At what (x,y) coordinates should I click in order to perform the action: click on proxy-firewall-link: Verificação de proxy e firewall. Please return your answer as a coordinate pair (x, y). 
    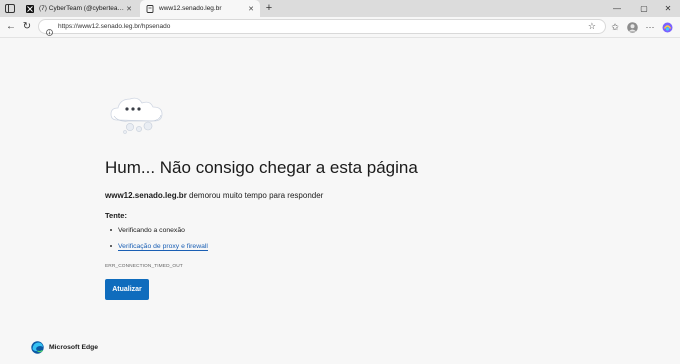
    Looking at the image, I should click on (163, 247).